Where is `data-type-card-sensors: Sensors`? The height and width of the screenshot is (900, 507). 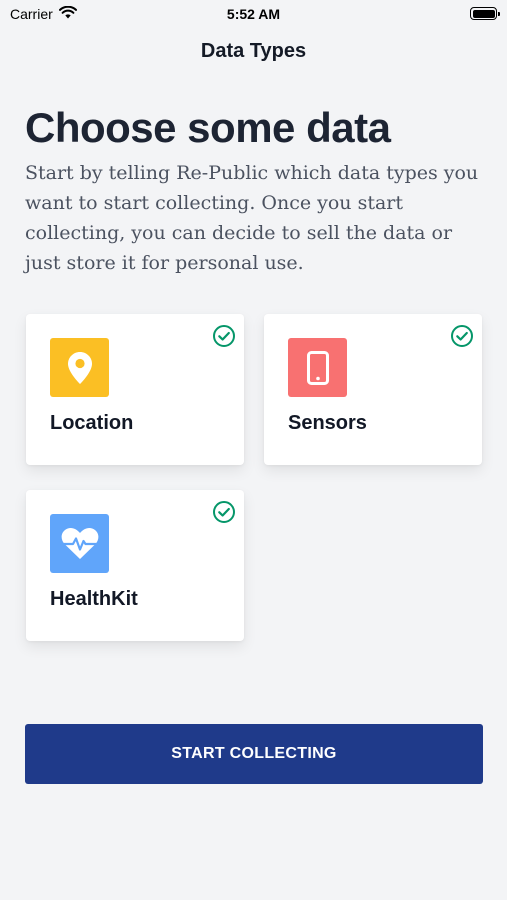
data-type-card-sensors: Sensors is located at coordinates (373, 389).